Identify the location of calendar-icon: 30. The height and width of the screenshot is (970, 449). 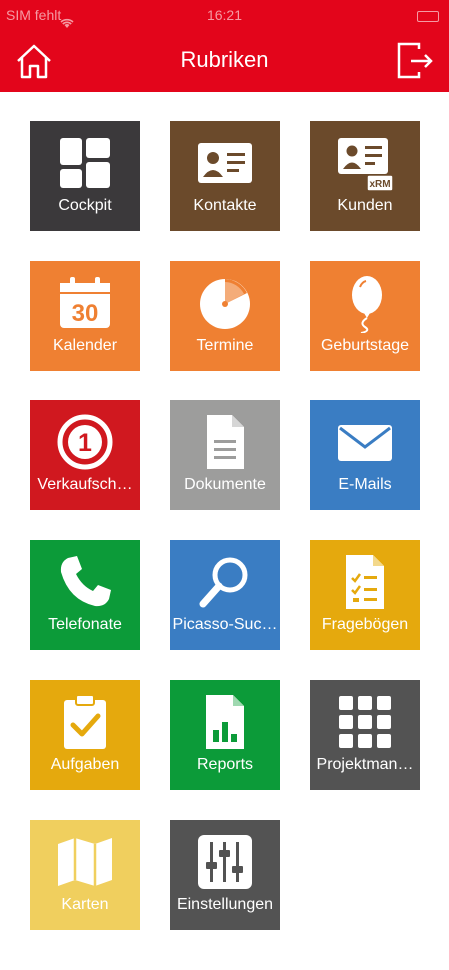
(85, 302).